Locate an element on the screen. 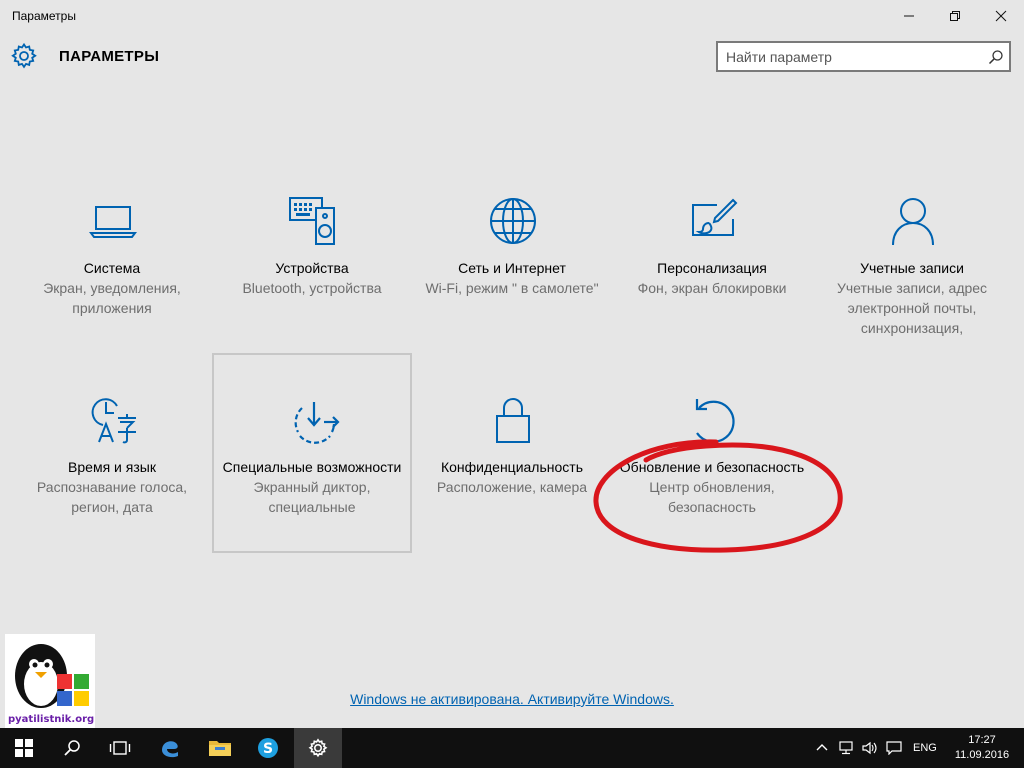 The height and width of the screenshot is (768, 1024). globe-icon is located at coordinates (513, 221).